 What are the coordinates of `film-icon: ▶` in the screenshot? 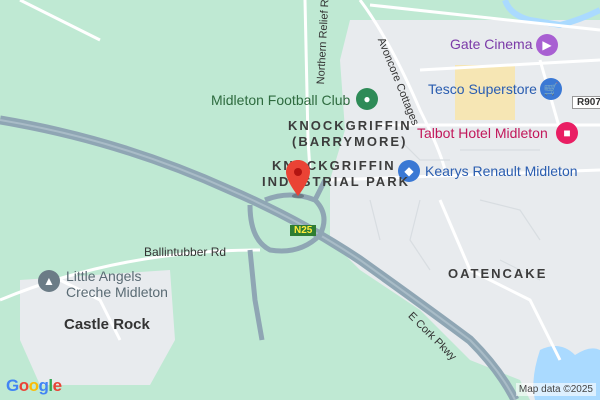 It's located at (547, 45).